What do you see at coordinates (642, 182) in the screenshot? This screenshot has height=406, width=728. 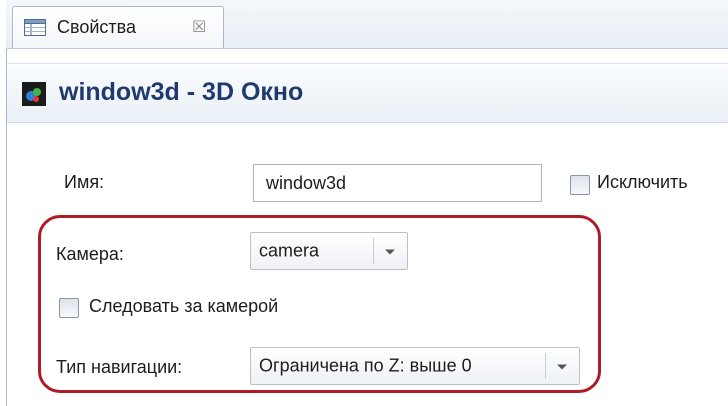 I see `exclude-label: Исключить` at bounding box center [642, 182].